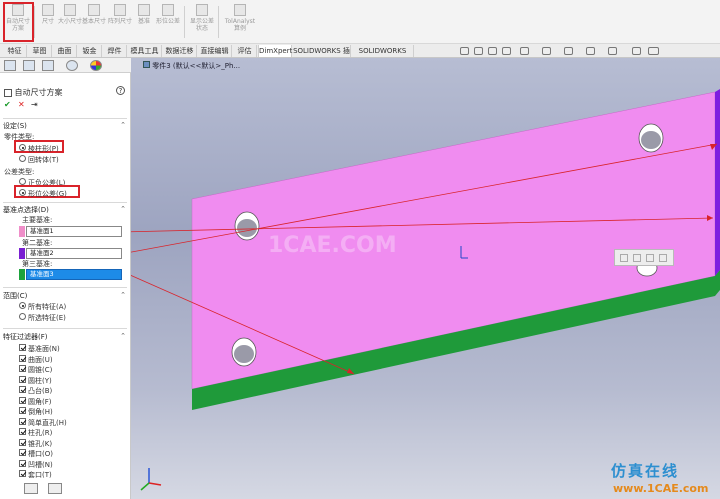 The width and height of the screenshot is (720, 499). I want to click on apply-scene-icon, so click(612, 51).